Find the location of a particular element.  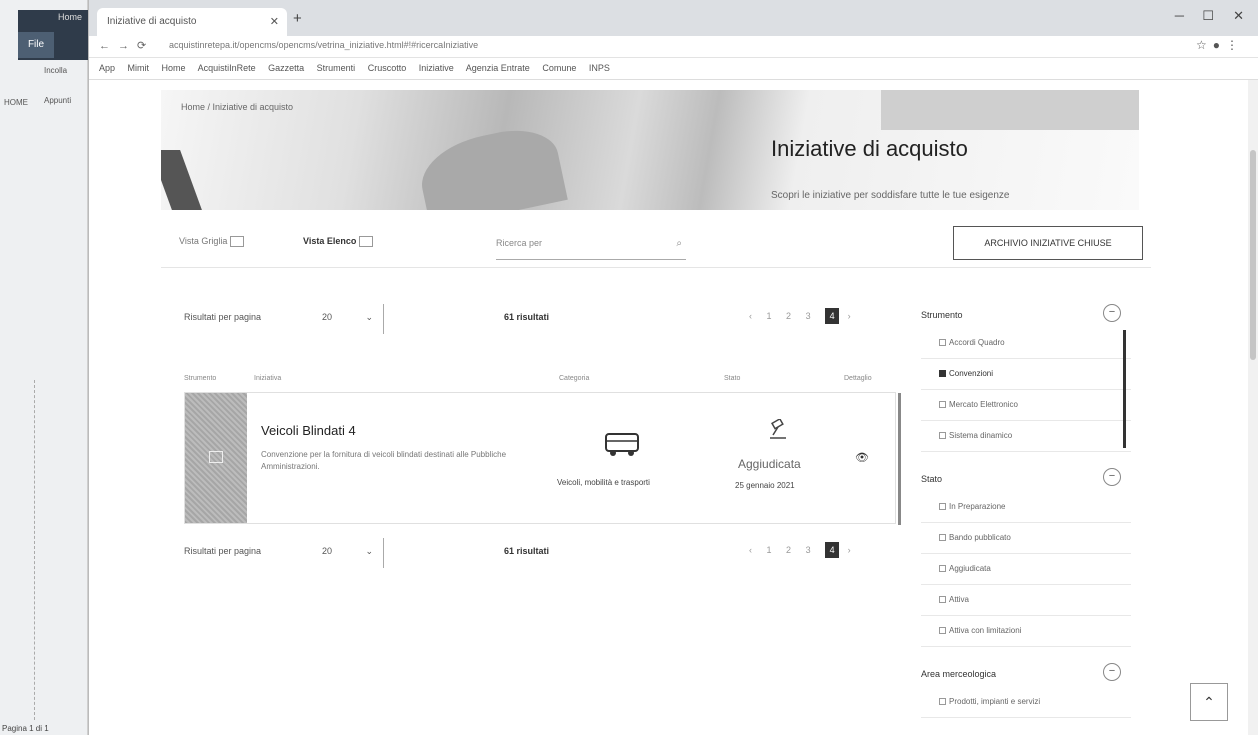

filter-option: Aggiudicata is located at coordinates (1026, 569).